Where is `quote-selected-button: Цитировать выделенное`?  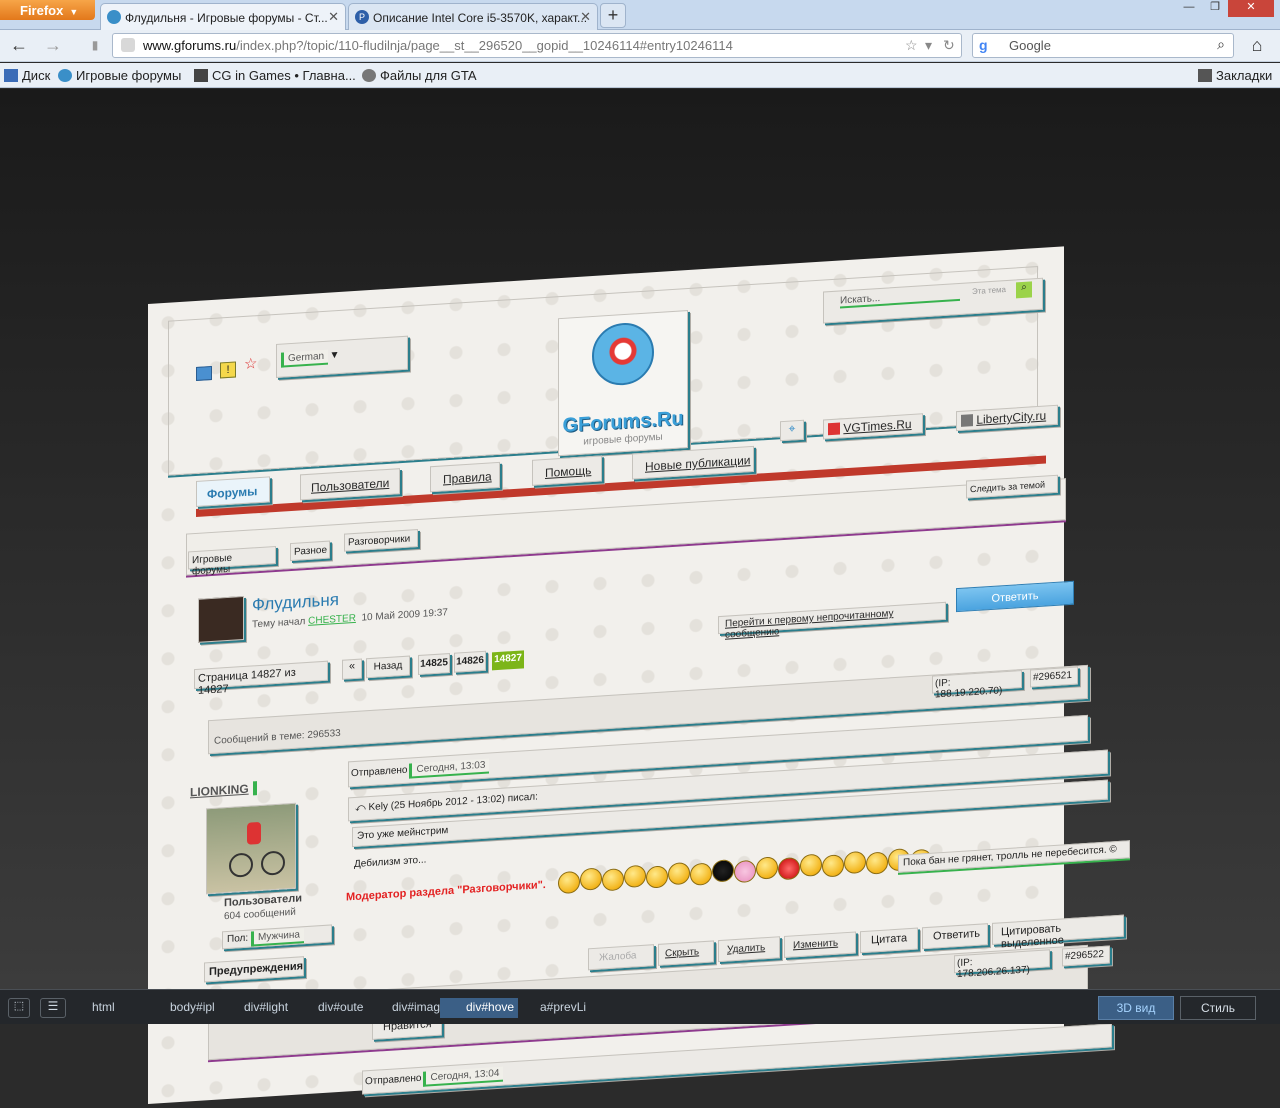
quote-selected-button: Цитировать выделенное is located at coordinates (1058, 932).